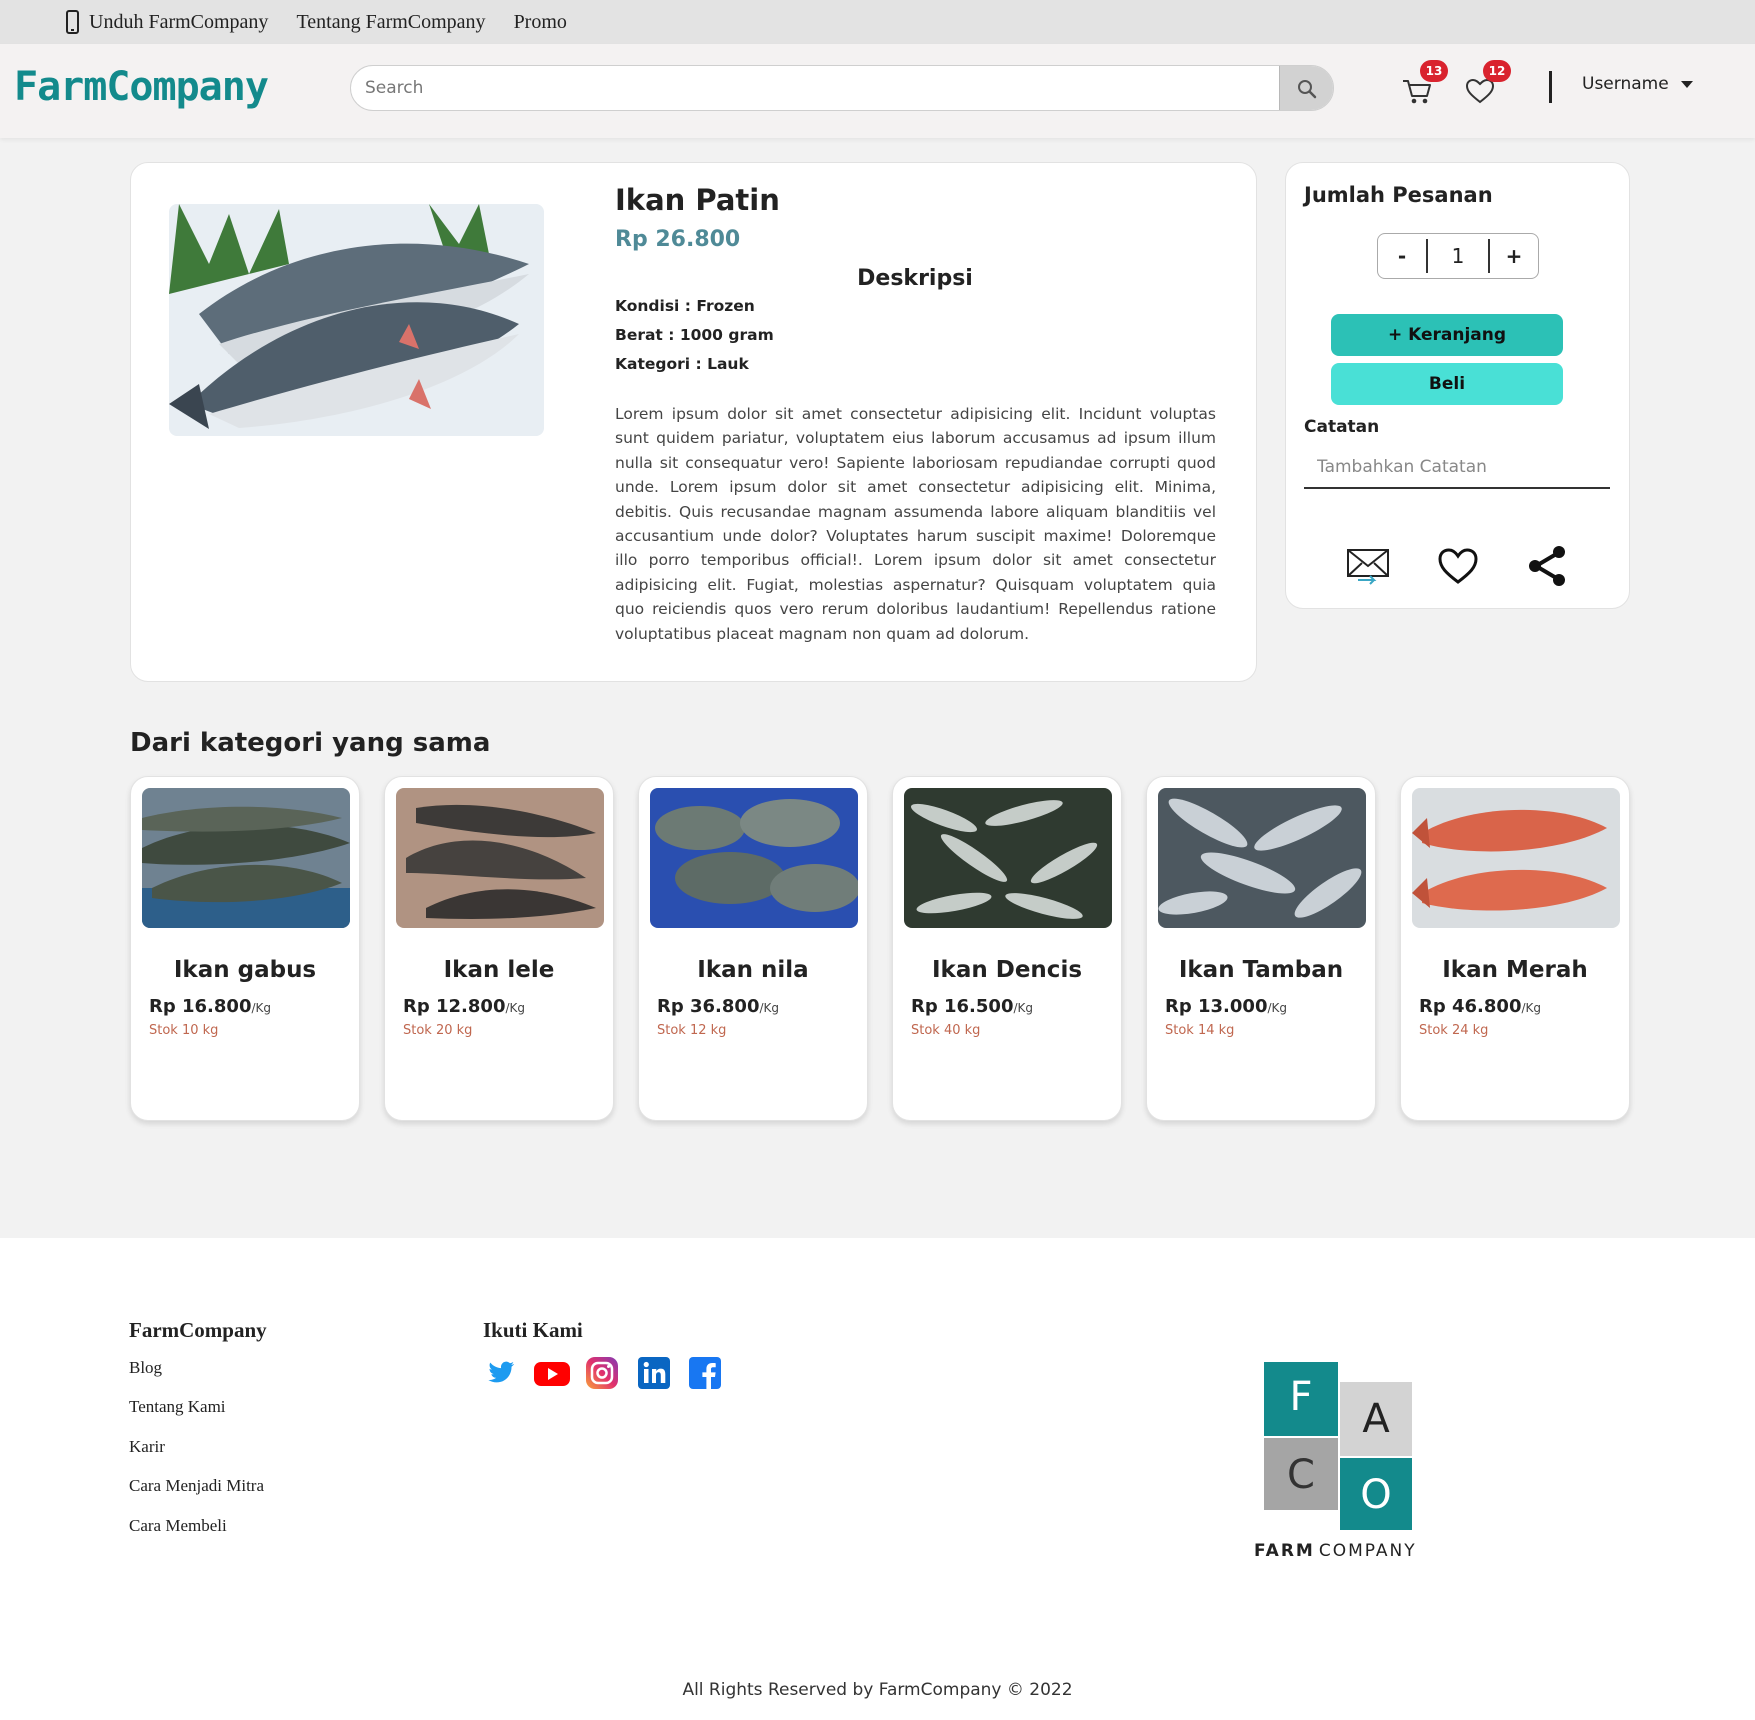 This screenshot has height=1720, width=1755. What do you see at coordinates (533, 1330) in the screenshot?
I see `follow-title: Ikuti Kami` at bounding box center [533, 1330].